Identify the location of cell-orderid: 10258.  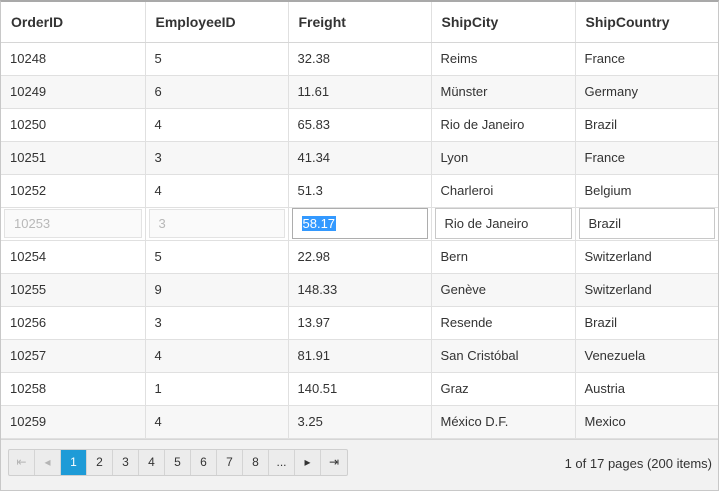
(73, 389).